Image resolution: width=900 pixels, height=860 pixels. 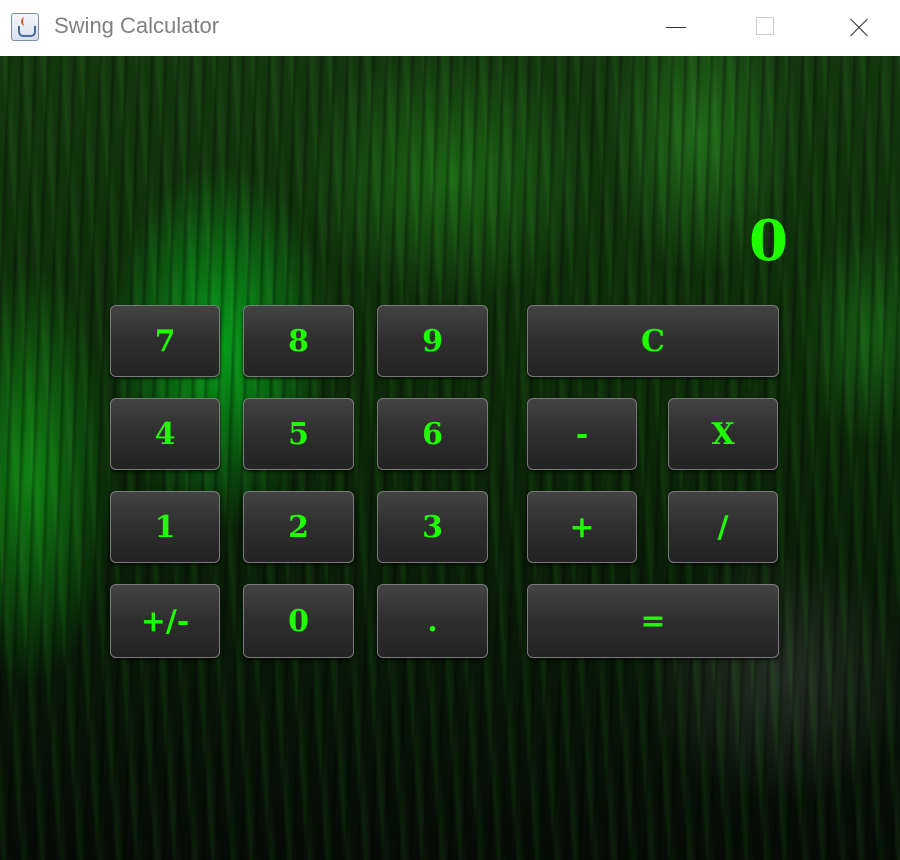 What do you see at coordinates (432, 527) in the screenshot?
I see `key-3-button: 3` at bounding box center [432, 527].